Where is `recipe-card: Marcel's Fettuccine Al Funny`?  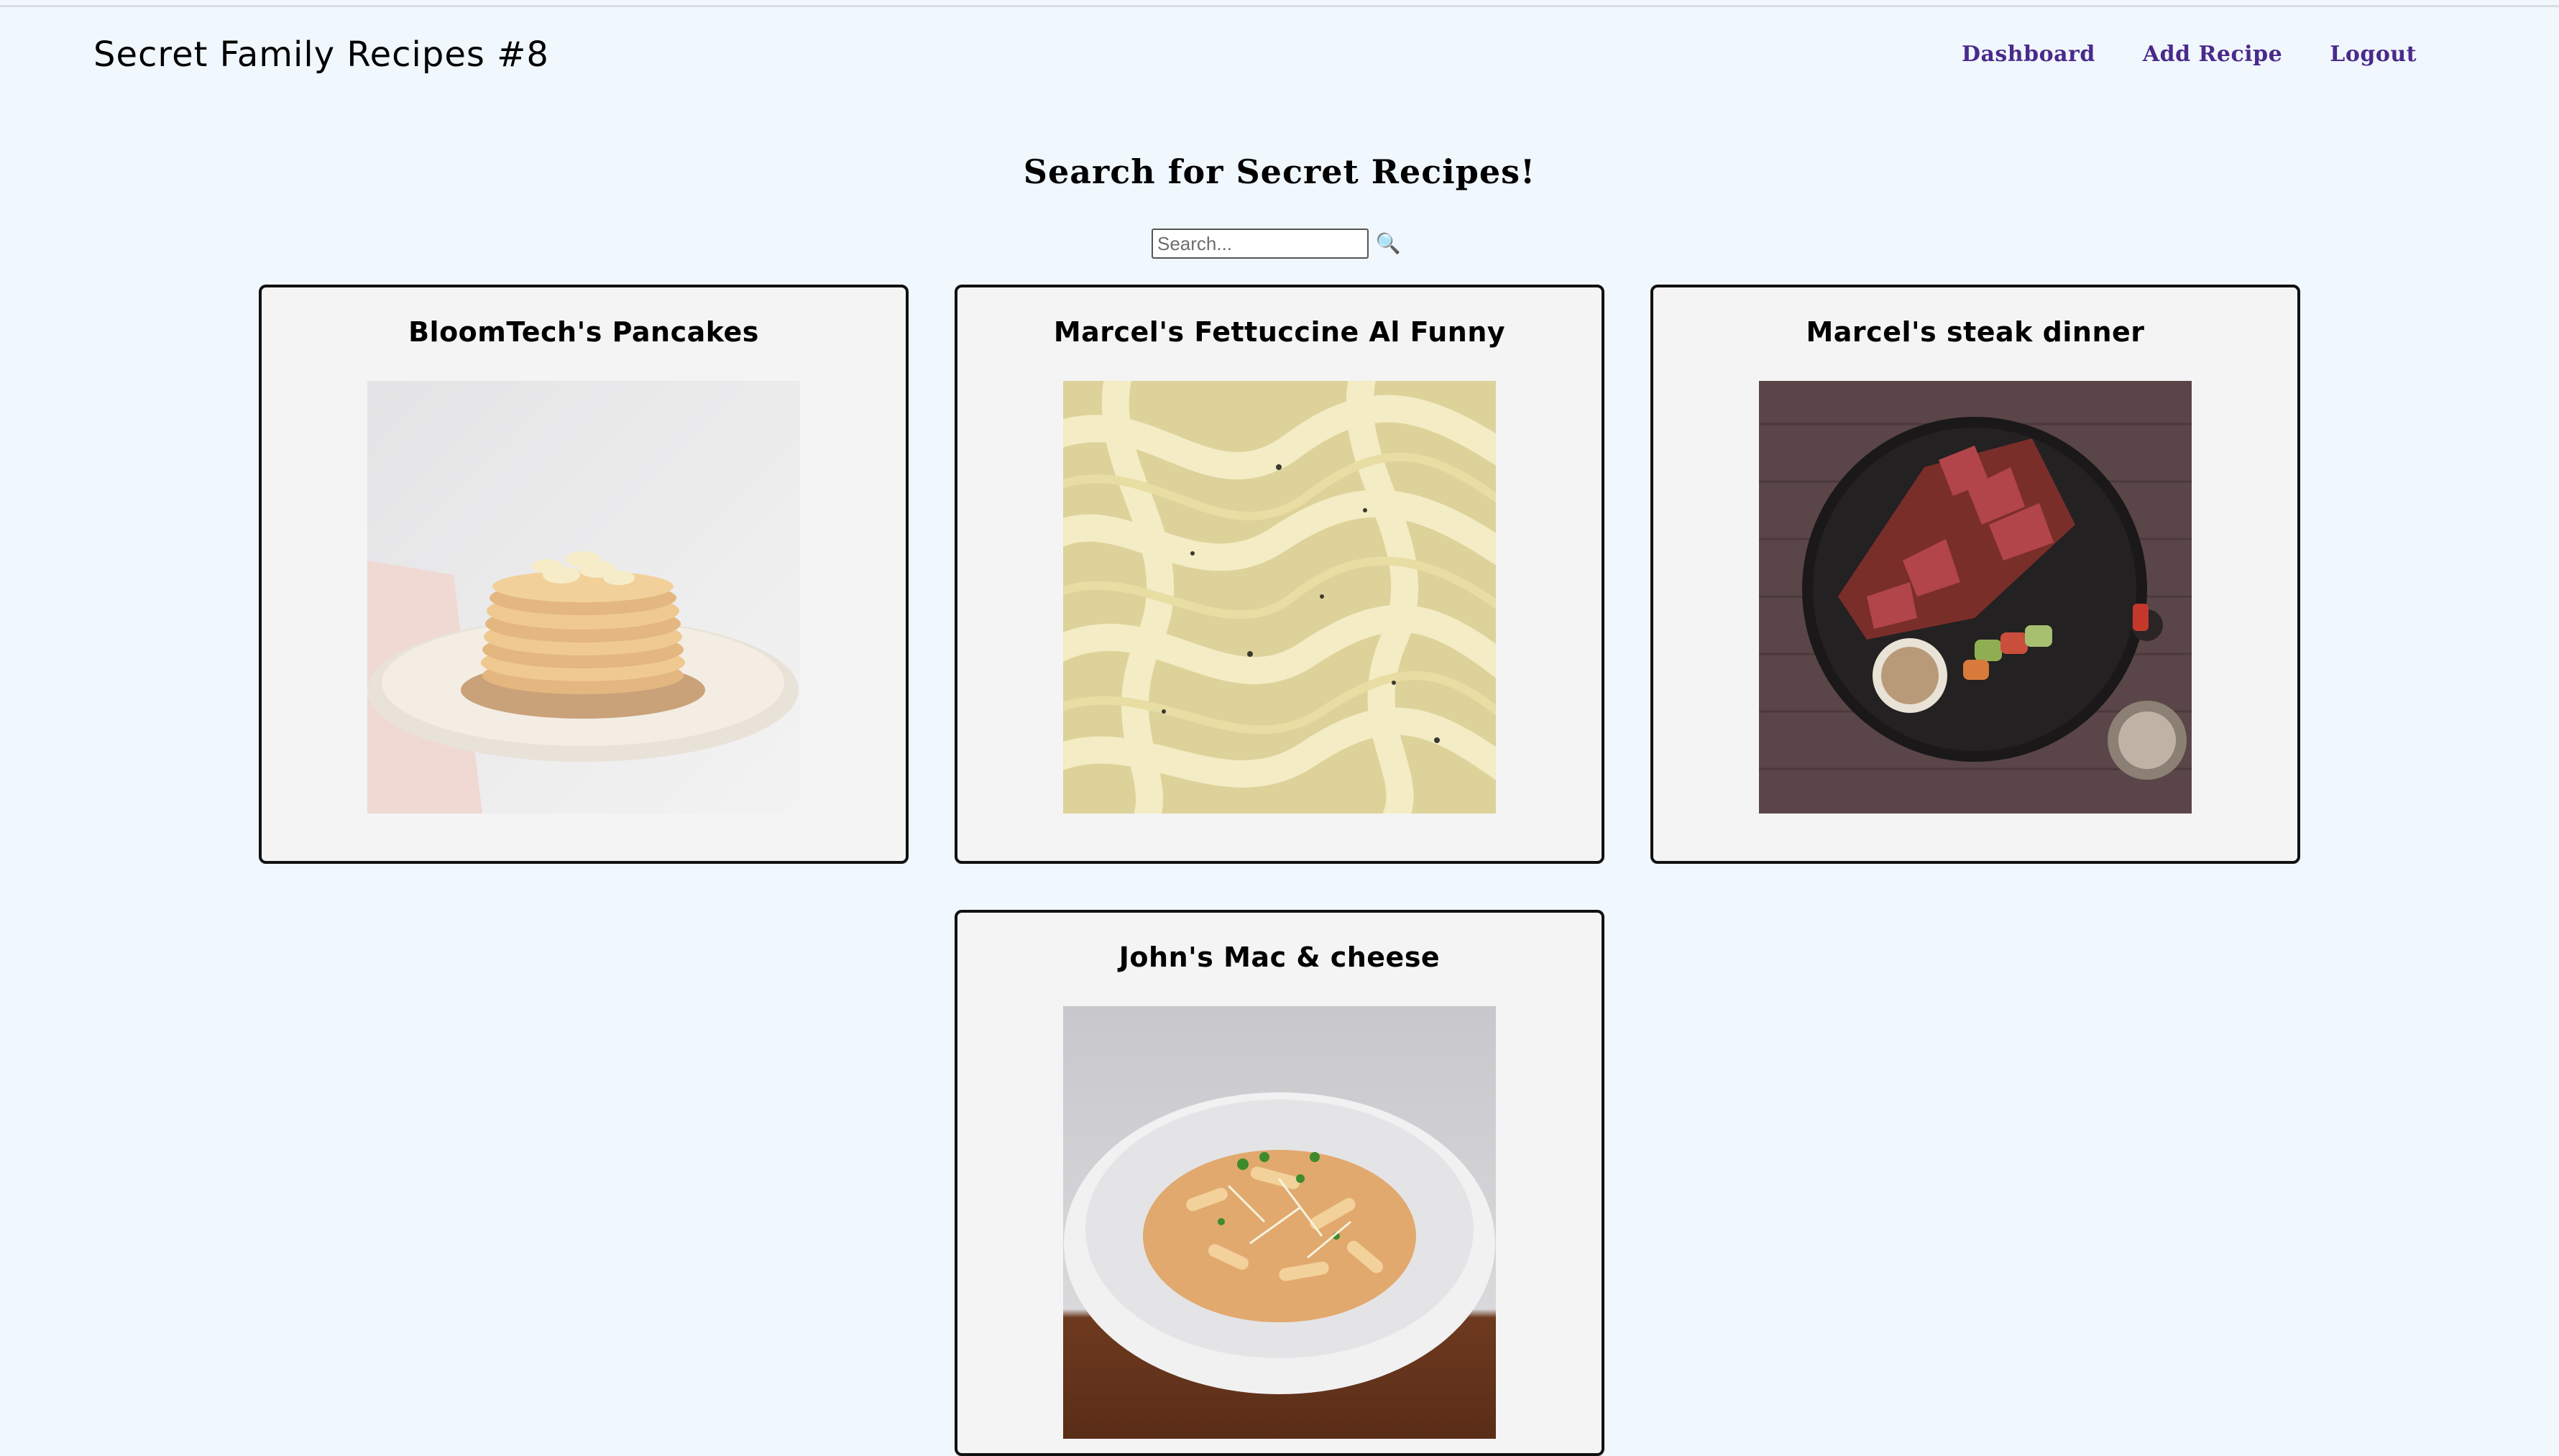 recipe-card: Marcel's Fettuccine Al Funny is located at coordinates (1279, 574).